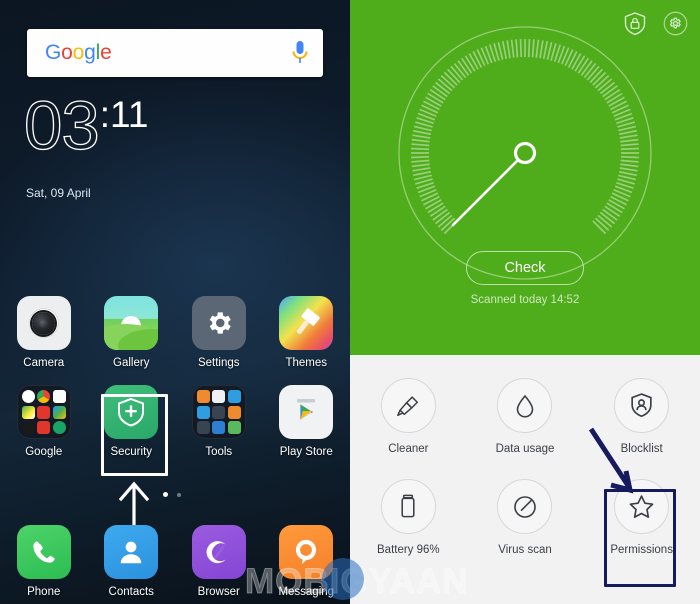  What do you see at coordinates (218, 412) in the screenshot?
I see `tools-folder-icon` at bounding box center [218, 412].